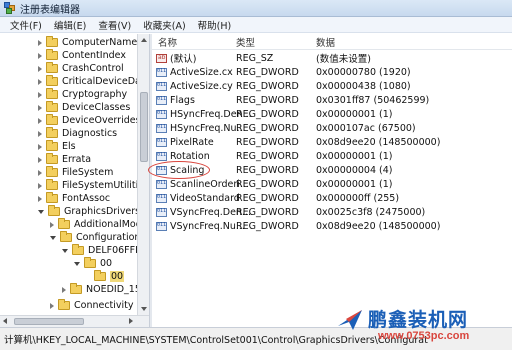 This screenshot has width=512, height=350. What do you see at coordinates (215, 25) in the screenshot?
I see `menu-help: 帮助(H)` at bounding box center [215, 25].